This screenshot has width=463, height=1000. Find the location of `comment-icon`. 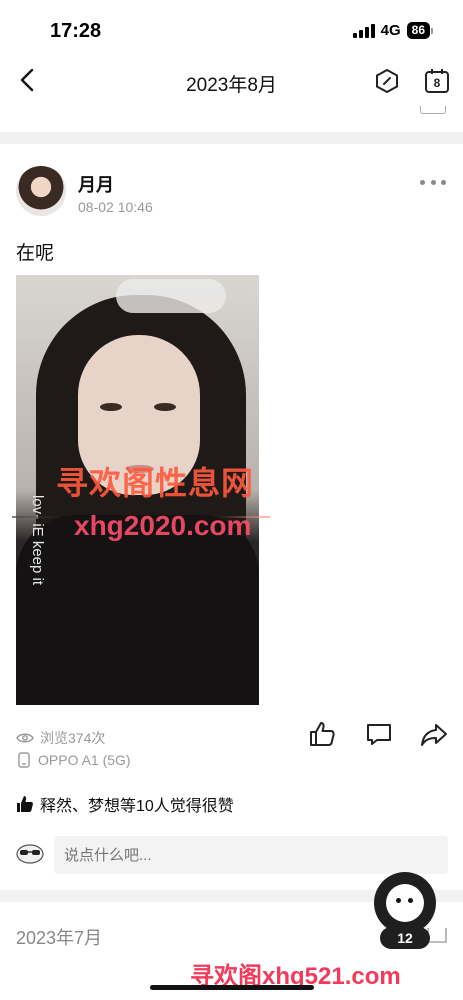

comment-icon is located at coordinates (379, 734).